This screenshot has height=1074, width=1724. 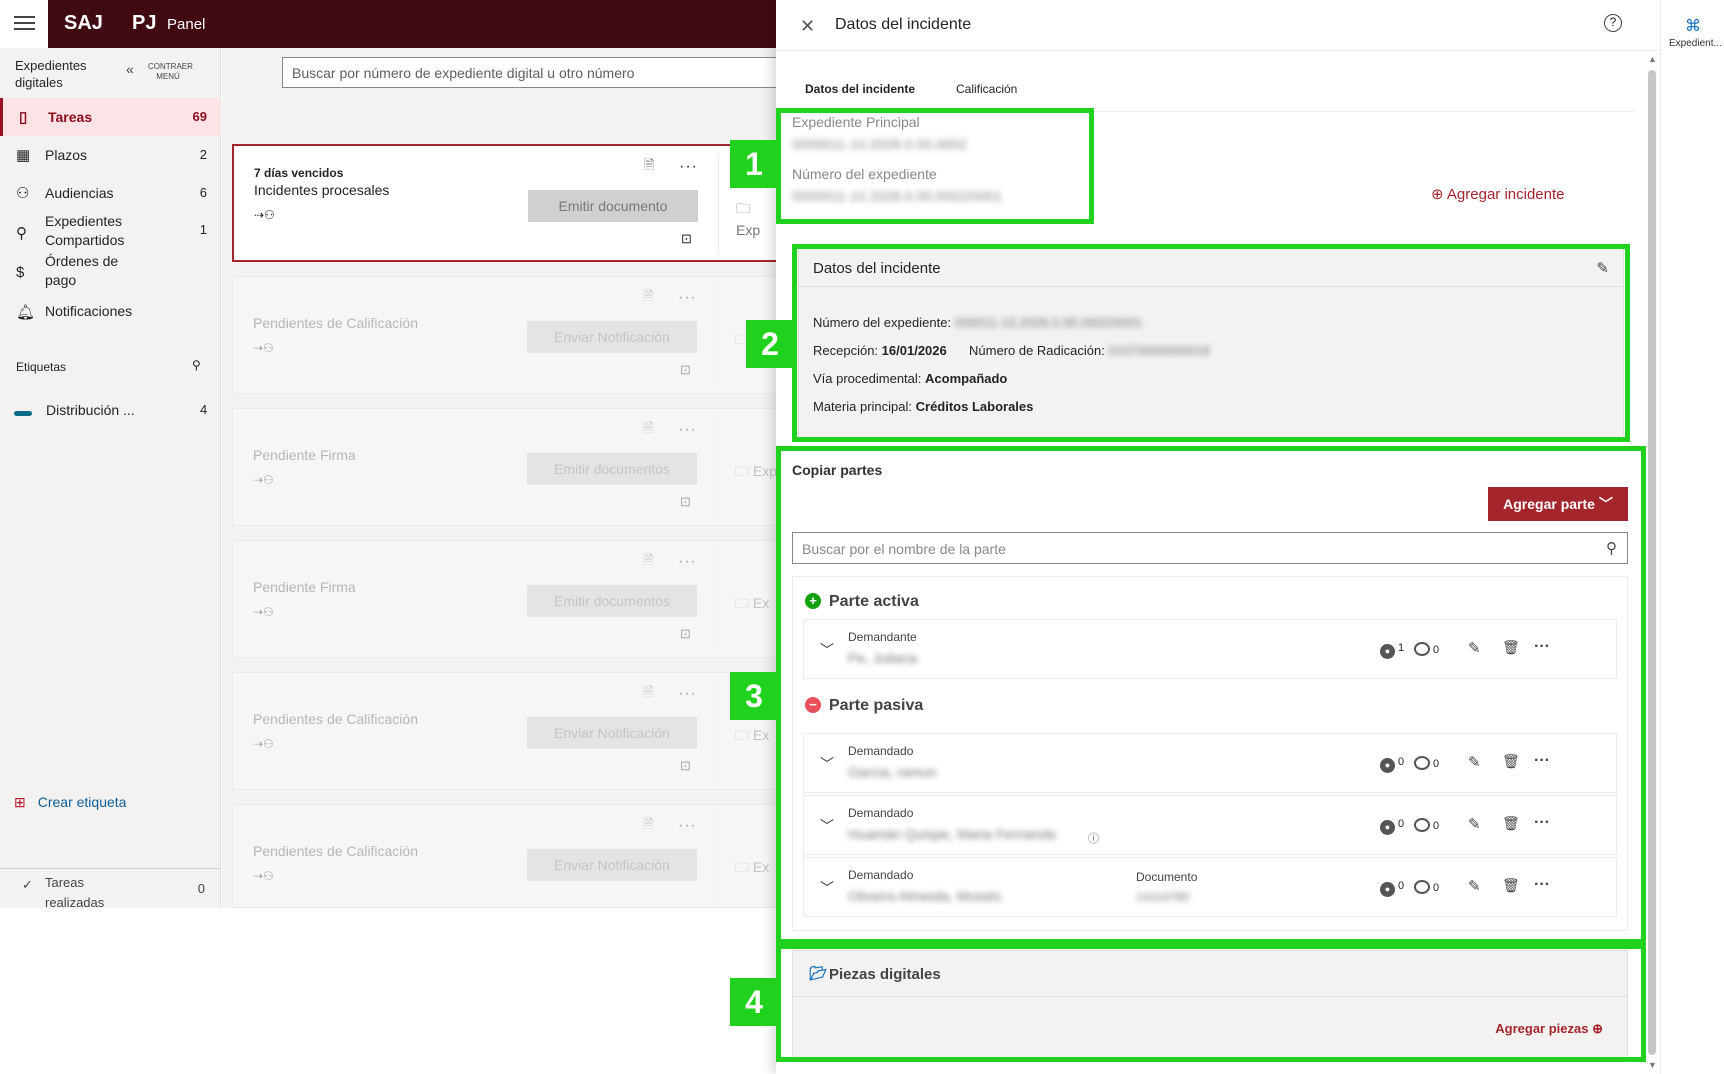 What do you see at coordinates (23, 413) in the screenshot?
I see `tag-color-swatch` at bounding box center [23, 413].